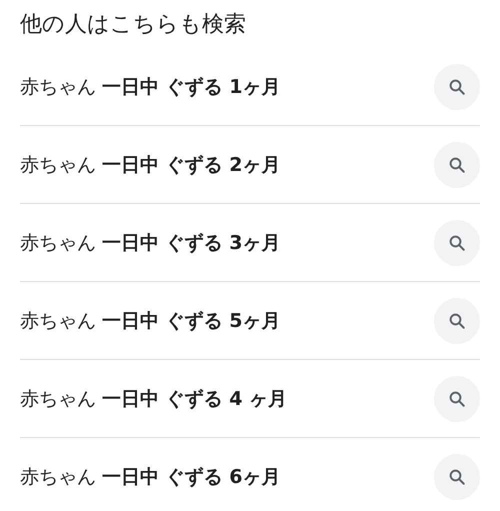 The width and height of the screenshot is (500, 511). I want to click on related-search-link: 赤ちゃん 一日中 ぐずる 6ヶ月, so click(150, 477).